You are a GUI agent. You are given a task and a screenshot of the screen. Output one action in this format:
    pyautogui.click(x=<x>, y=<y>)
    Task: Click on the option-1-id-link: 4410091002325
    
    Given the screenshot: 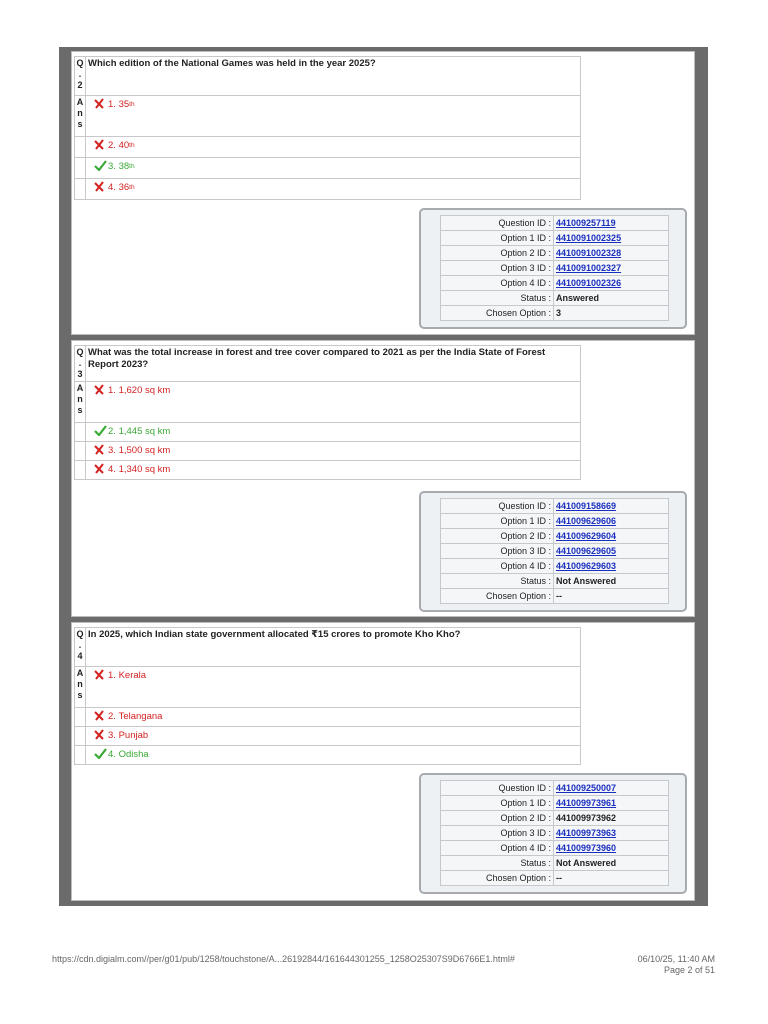 What is the action you would take?
    pyautogui.click(x=611, y=238)
    